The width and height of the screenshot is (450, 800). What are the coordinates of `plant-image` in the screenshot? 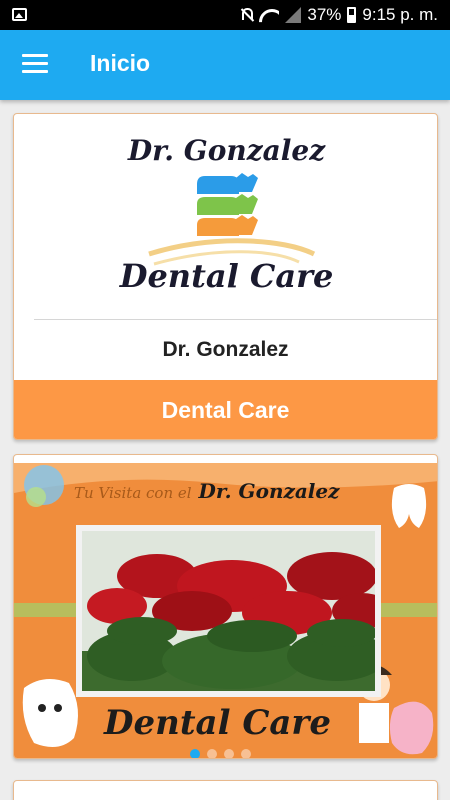 It's located at (228, 611).